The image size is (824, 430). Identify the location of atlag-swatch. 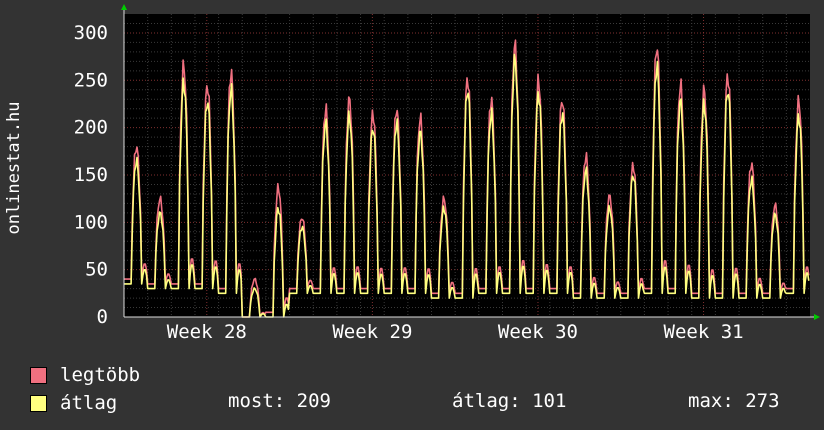
(38, 403).